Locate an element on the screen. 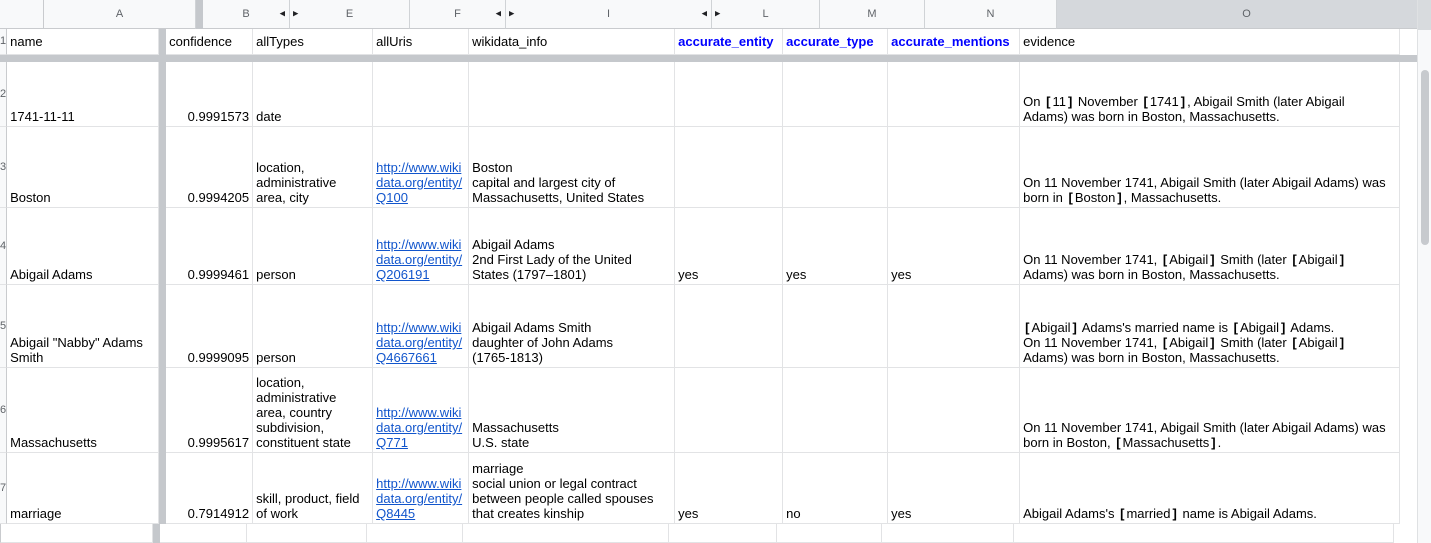  cell-confidence: 0.7914912 is located at coordinates (210, 488).